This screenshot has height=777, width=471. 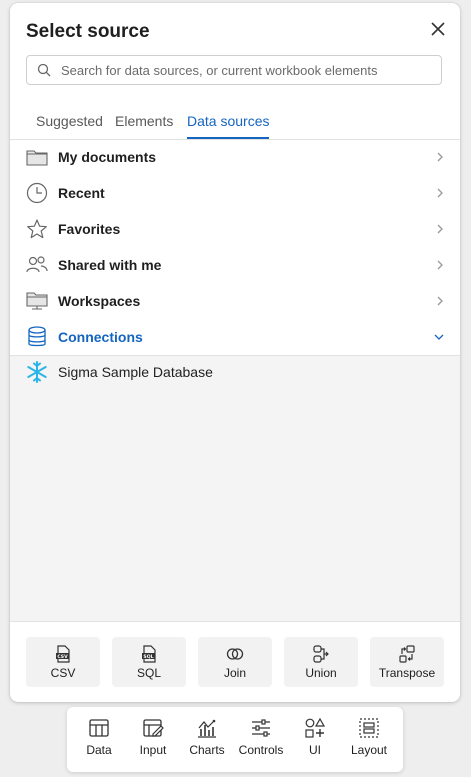 I want to click on source-item-favorites: Favorites, so click(x=235, y=229).